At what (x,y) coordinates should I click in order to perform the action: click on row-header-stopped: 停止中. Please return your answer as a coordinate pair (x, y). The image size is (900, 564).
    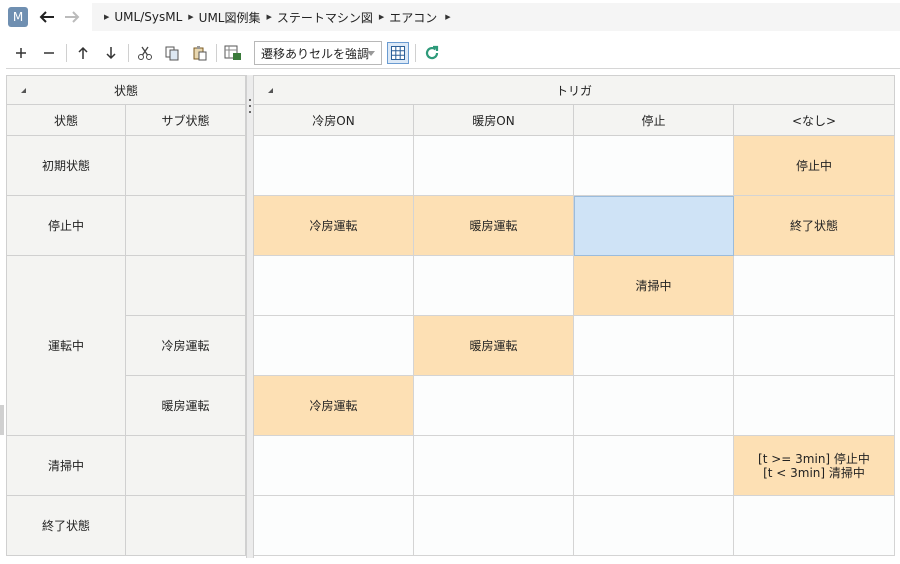
    Looking at the image, I should click on (66, 226).